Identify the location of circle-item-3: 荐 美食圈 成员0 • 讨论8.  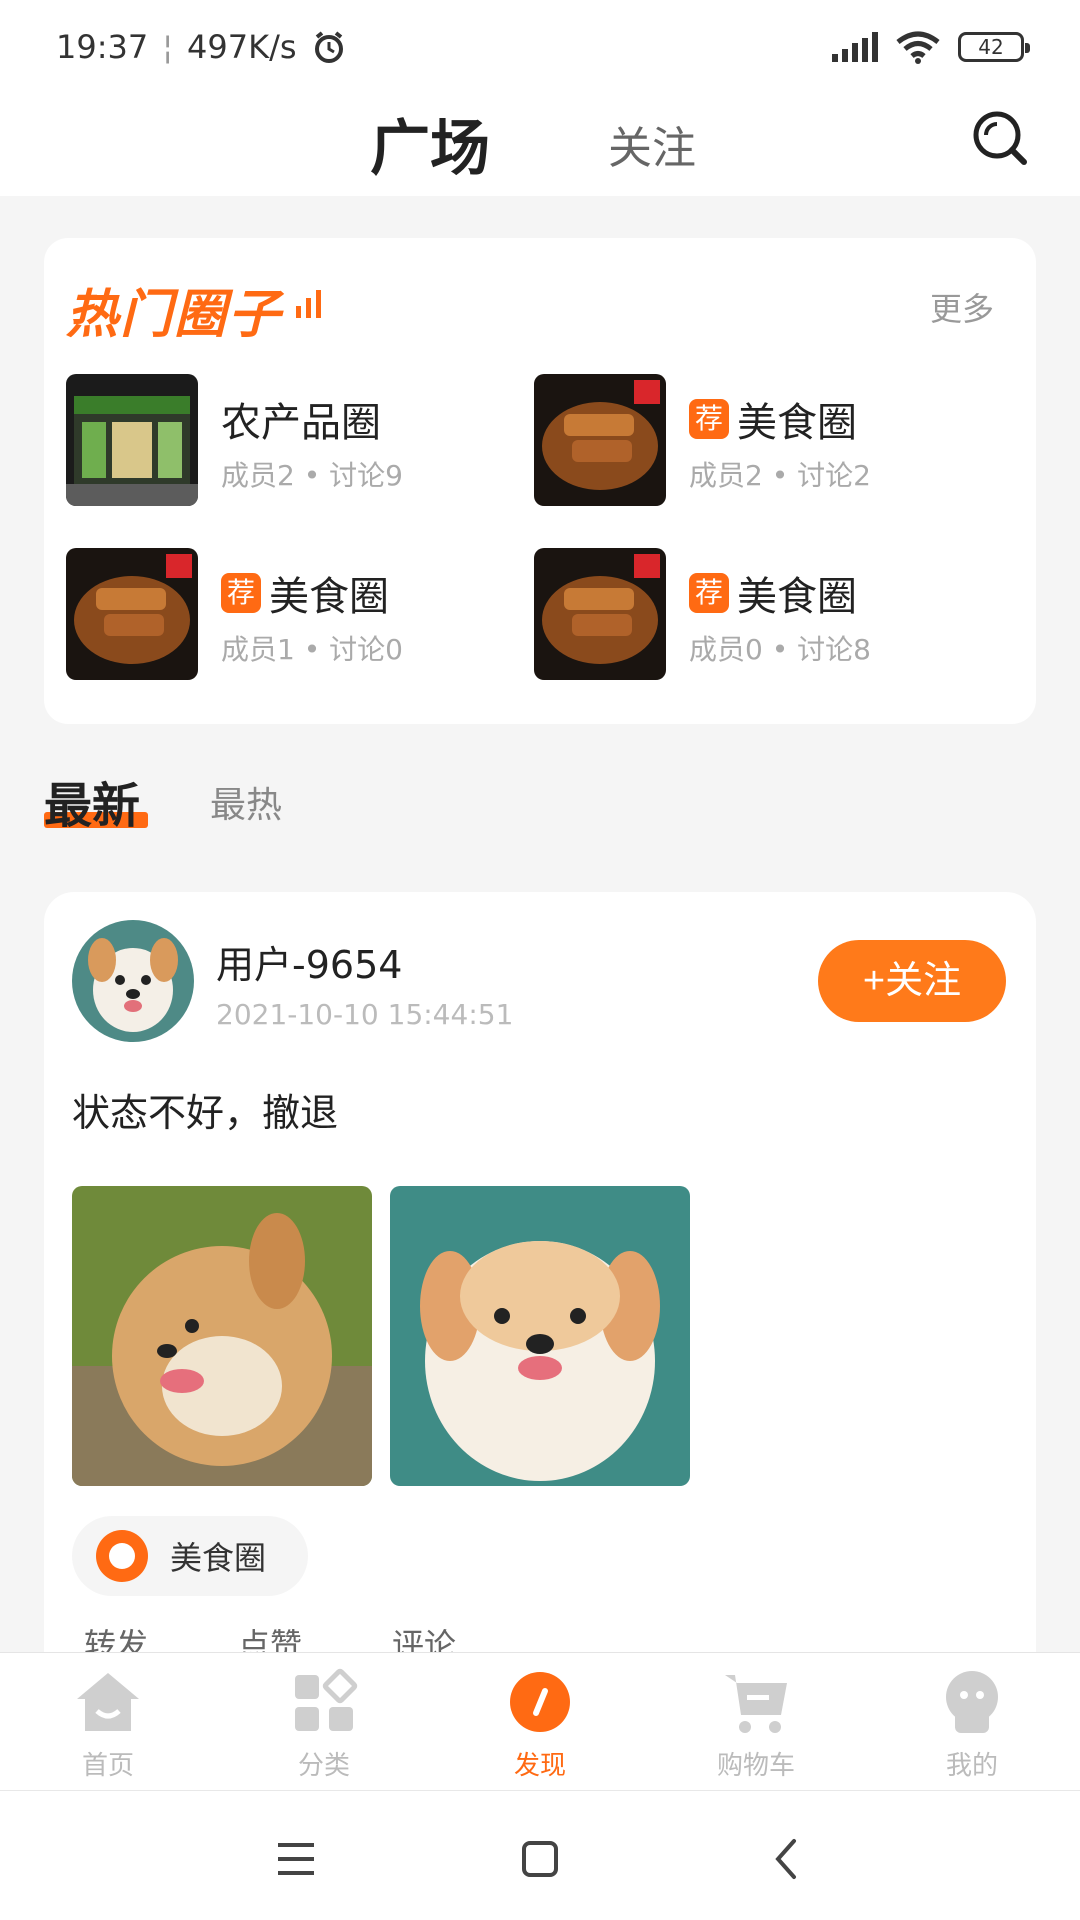
(744, 614).